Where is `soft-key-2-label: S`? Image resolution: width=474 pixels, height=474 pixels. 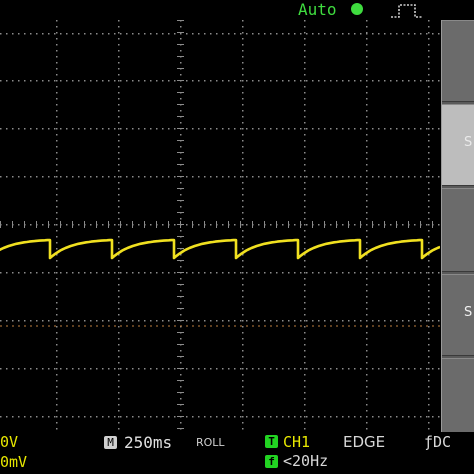 soft-key-2-label: S is located at coordinates (468, 142).